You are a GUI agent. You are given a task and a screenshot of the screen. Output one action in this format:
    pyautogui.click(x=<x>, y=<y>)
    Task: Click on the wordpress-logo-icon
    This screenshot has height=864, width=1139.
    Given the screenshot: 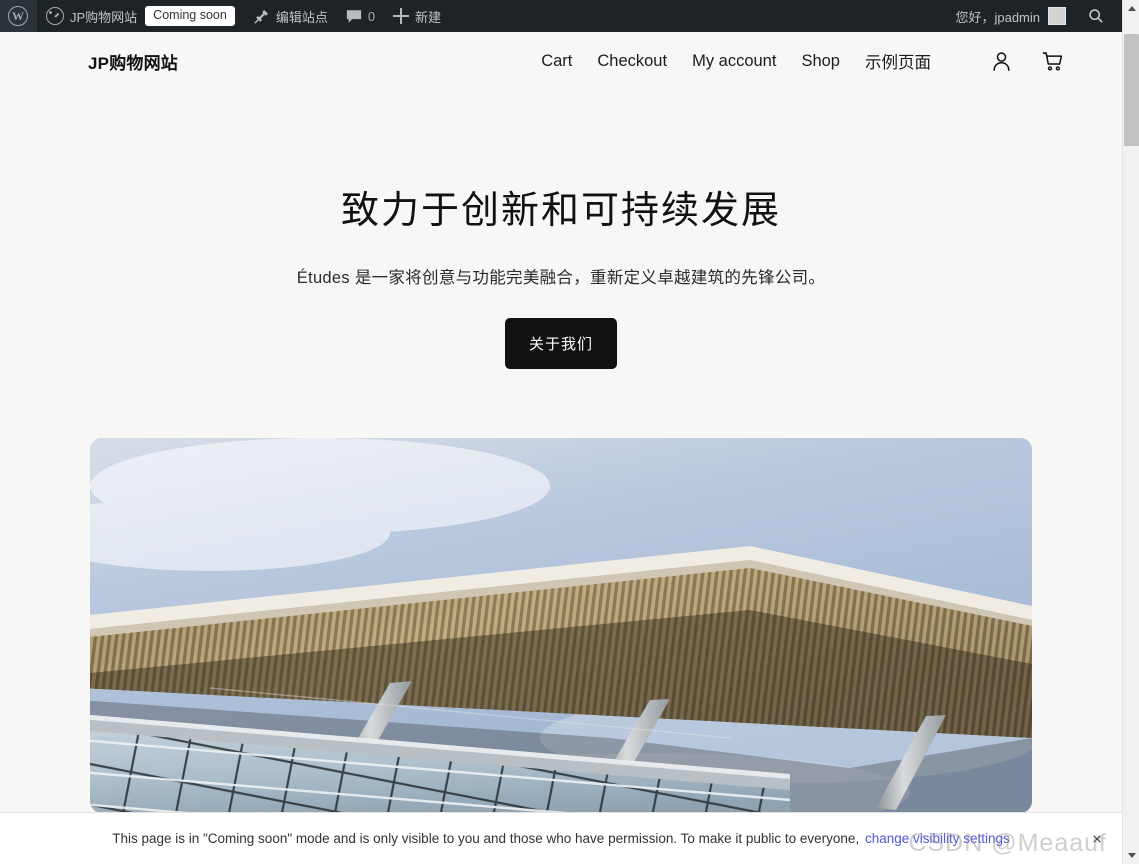 What is the action you would take?
    pyautogui.click(x=18, y=16)
    